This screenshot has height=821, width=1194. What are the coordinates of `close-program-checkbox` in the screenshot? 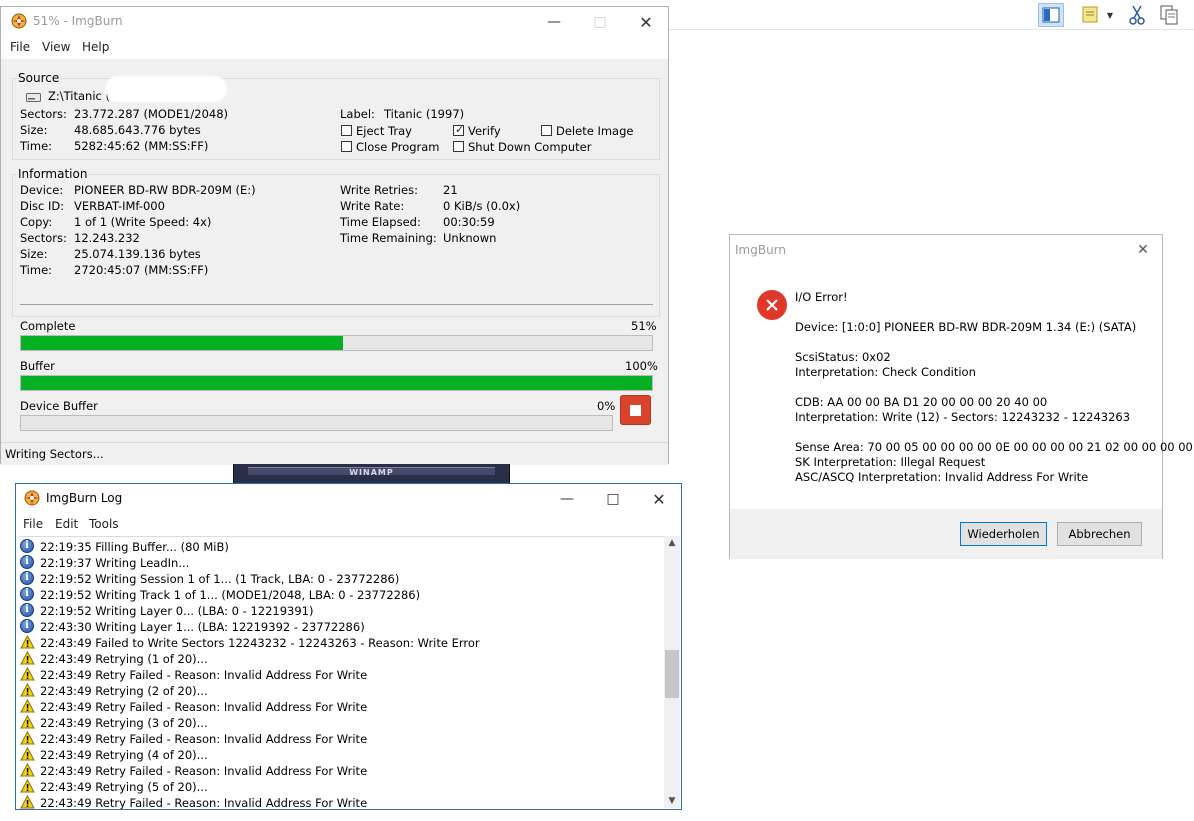 It's located at (346, 146).